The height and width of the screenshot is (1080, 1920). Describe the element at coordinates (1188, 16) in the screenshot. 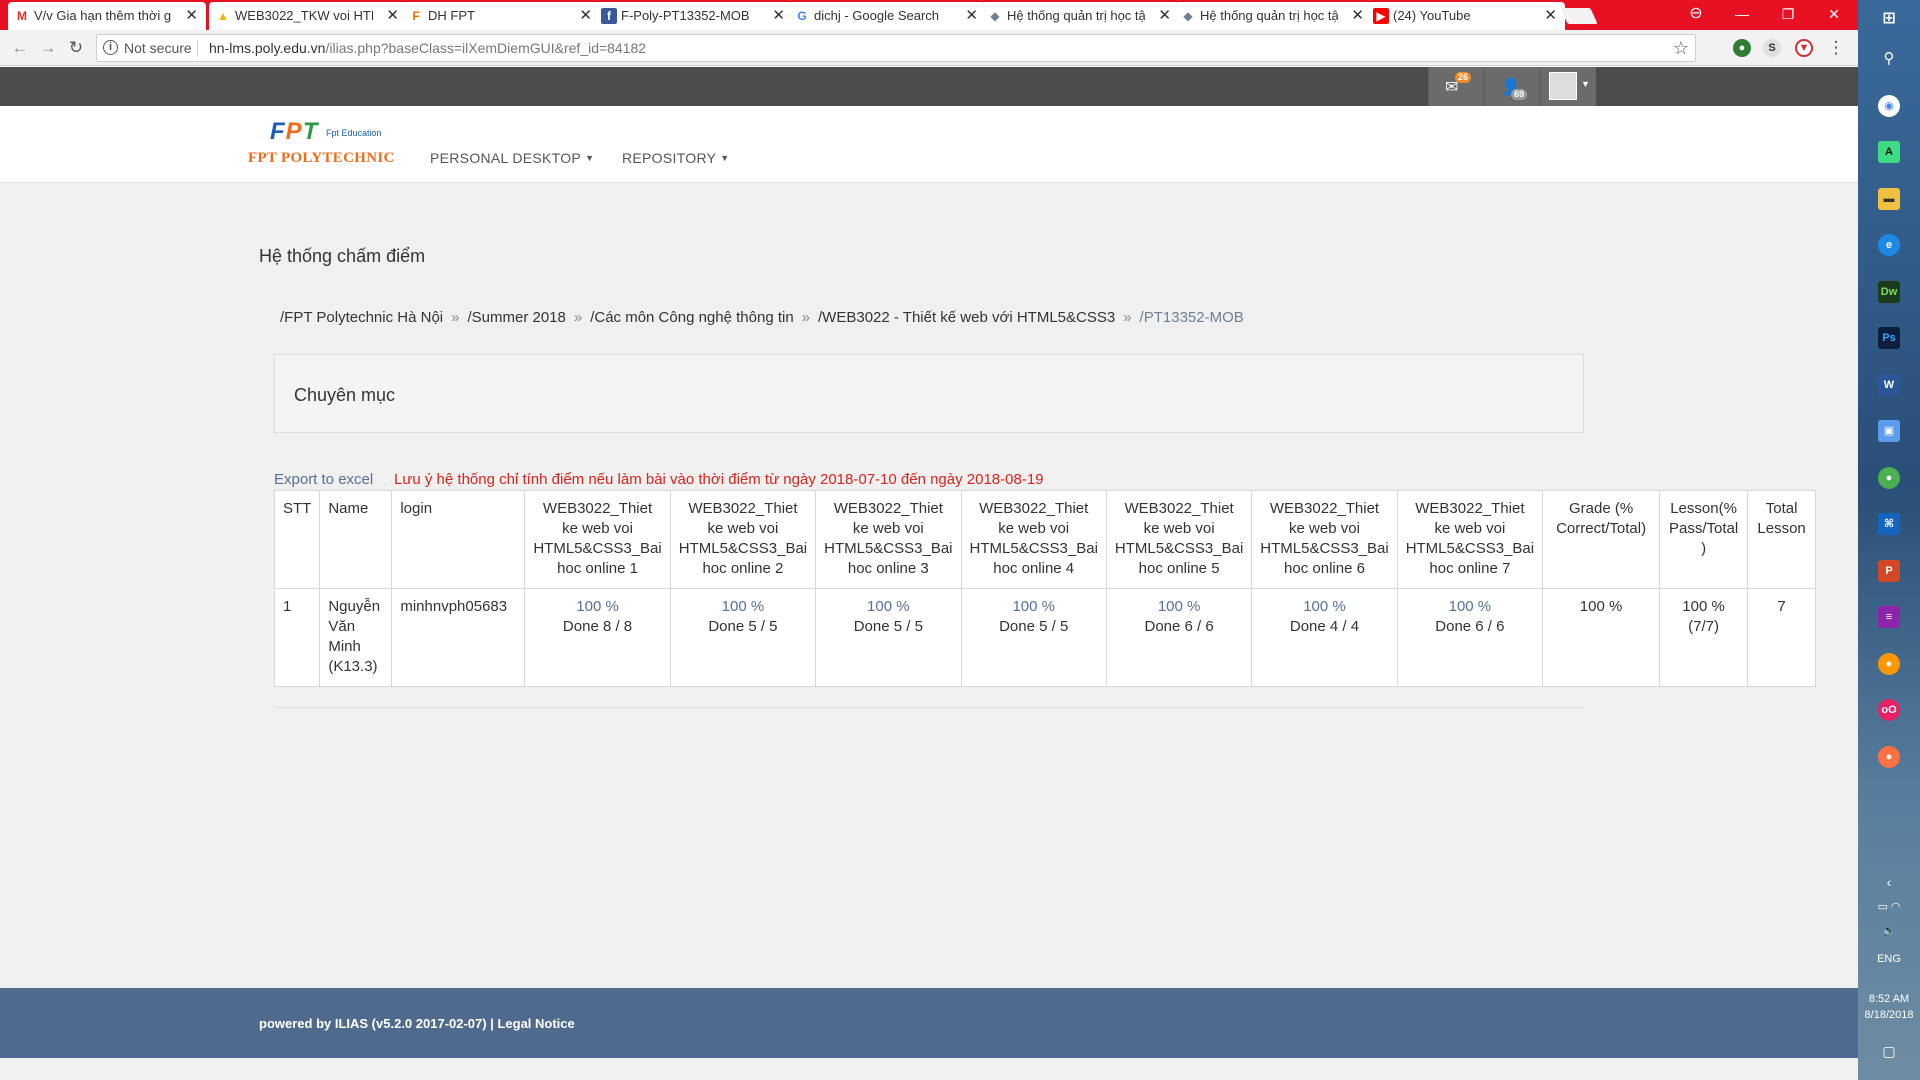

I see `ilias-icon: ◆` at that location.